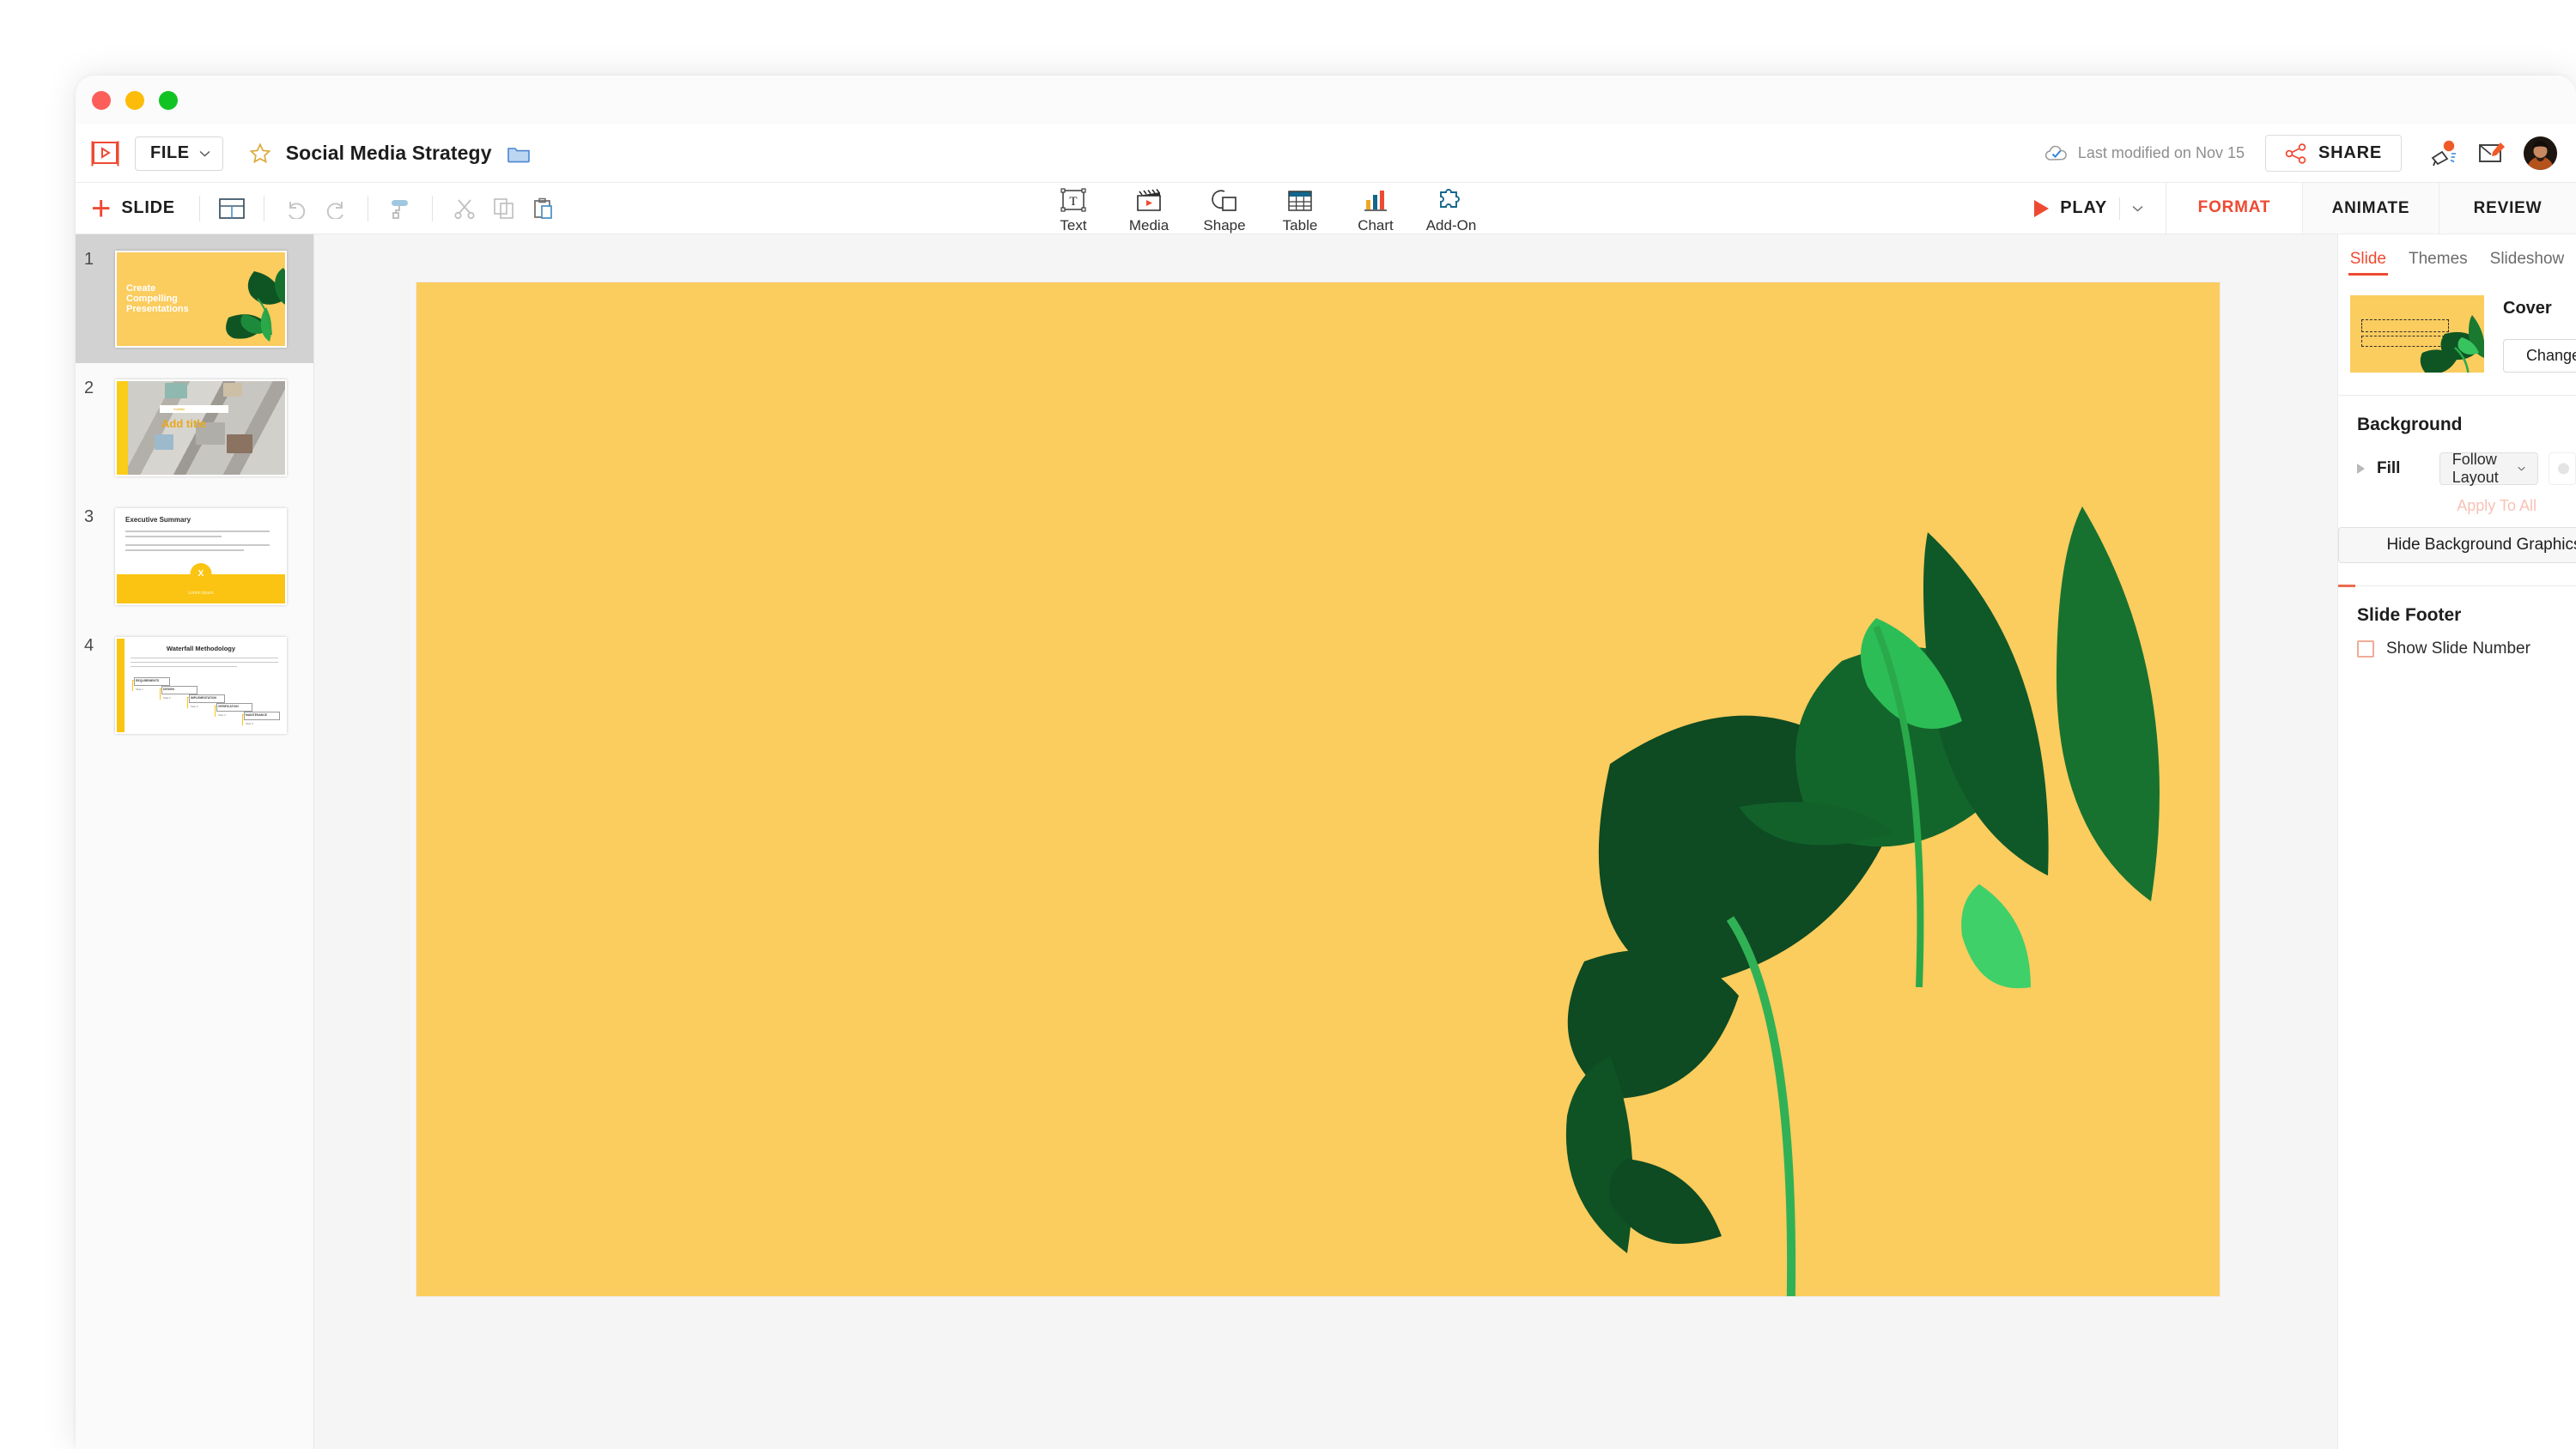 The width and height of the screenshot is (2576, 1449). Describe the element at coordinates (2539, 334) in the screenshot. I see `cover-meta: Cover Change Layout` at that location.